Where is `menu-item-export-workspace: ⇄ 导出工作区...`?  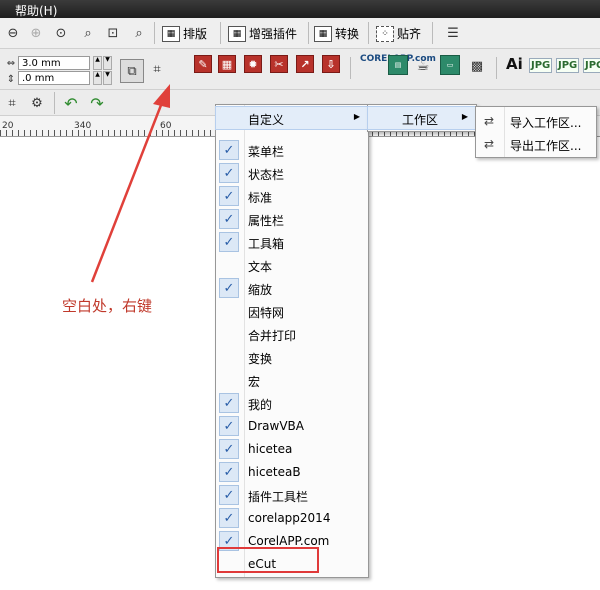
menu-item-export-workspace: ⇄ 导出工作区... is located at coordinates (536, 144).